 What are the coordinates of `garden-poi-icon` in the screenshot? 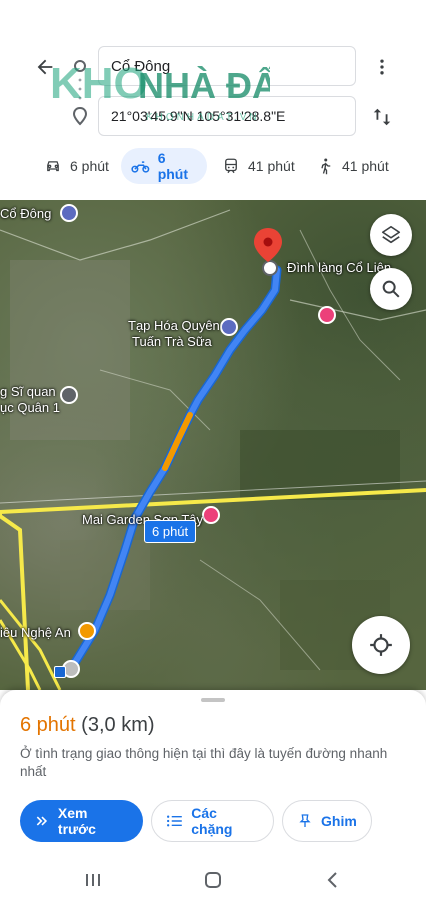 It's located at (211, 515).